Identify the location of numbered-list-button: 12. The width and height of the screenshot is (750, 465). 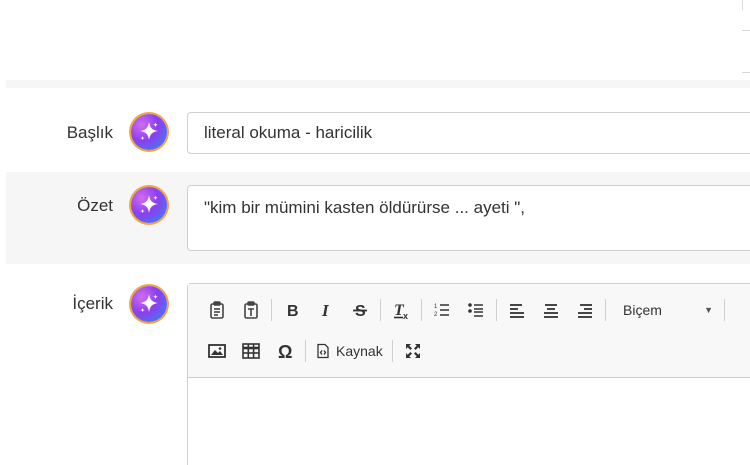
(442, 310).